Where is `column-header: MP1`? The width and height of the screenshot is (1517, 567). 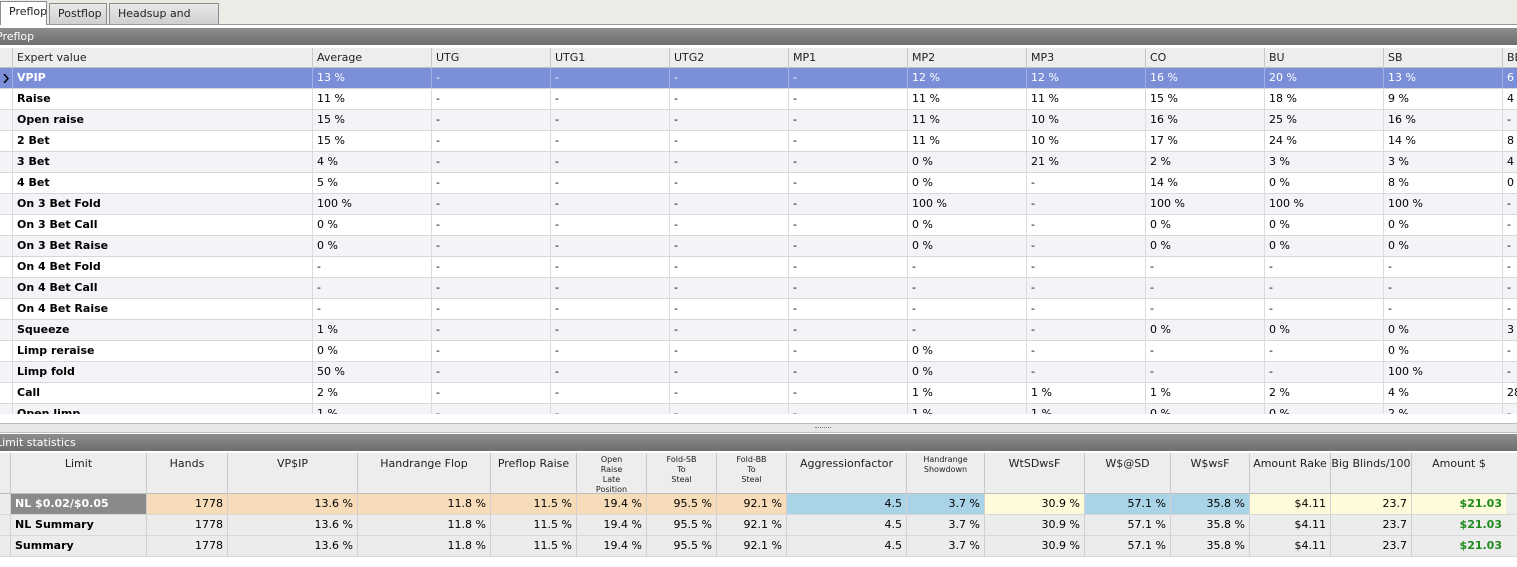
column-header: MP1 is located at coordinates (847, 58).